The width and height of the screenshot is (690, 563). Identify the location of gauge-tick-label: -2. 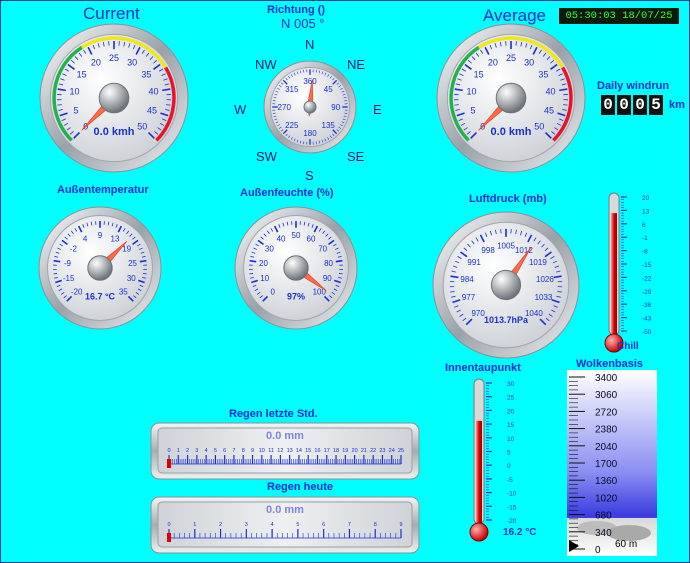
(74, 249).